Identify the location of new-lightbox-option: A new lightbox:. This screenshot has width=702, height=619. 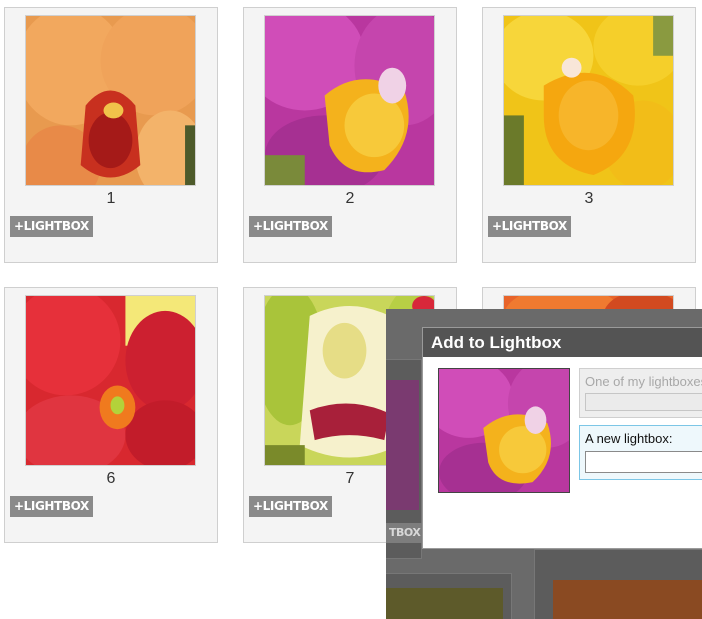
(640, 452).